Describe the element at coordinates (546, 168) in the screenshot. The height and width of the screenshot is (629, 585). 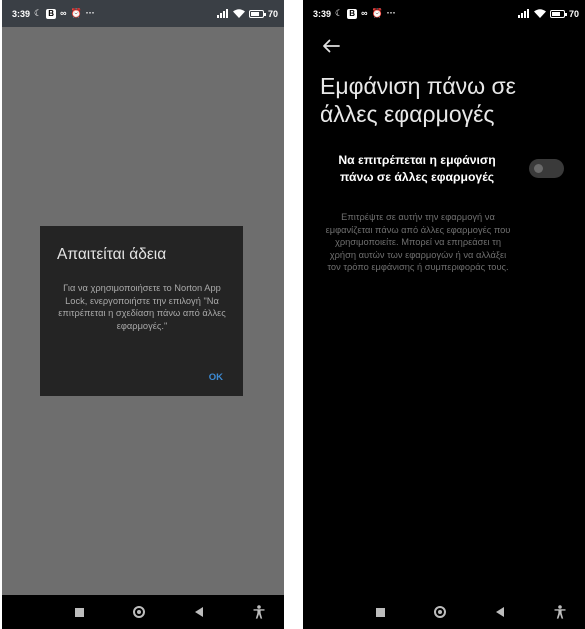
I see `allow-display-toggle` at that location.